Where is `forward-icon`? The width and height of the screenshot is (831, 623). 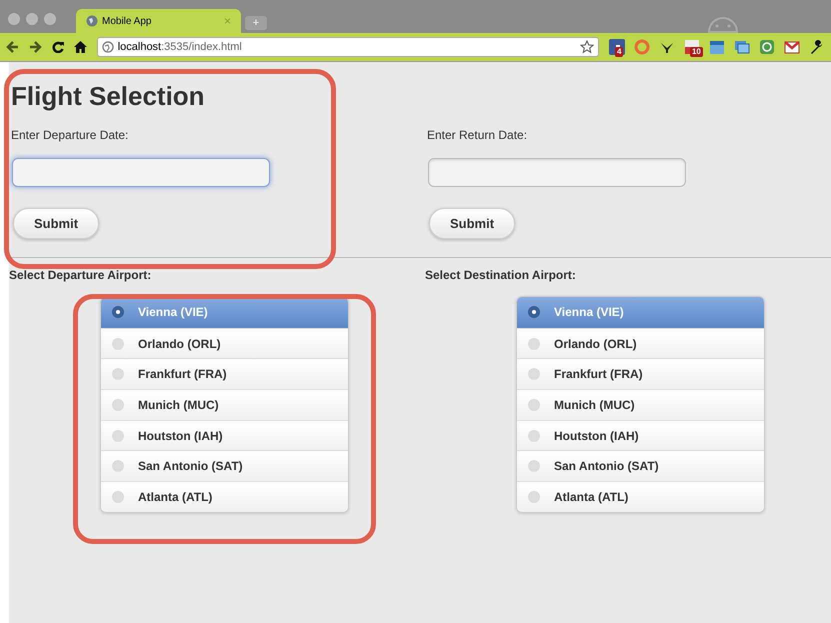
forward-icon is located at coordinates (35, 47).